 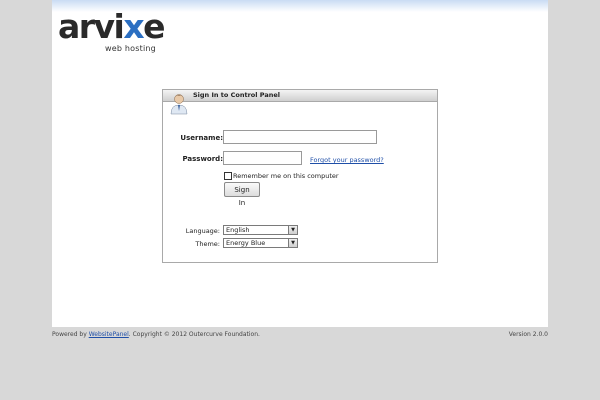 What do you see at coordinates (202, 159) in the screenshot?
I see `password-label: Password:` at bounding box center [202, 159].